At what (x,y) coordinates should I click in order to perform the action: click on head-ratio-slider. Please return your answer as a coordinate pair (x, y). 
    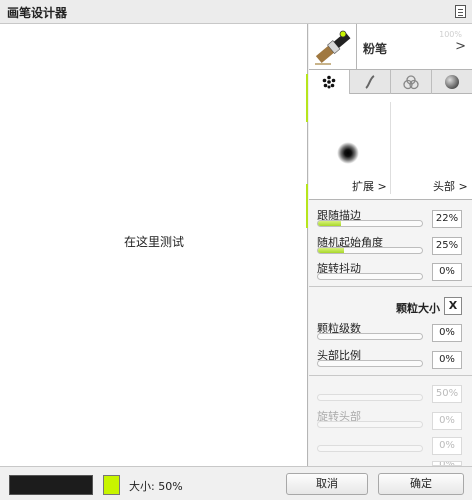
    Looking at the image, I should click on (370, 363).